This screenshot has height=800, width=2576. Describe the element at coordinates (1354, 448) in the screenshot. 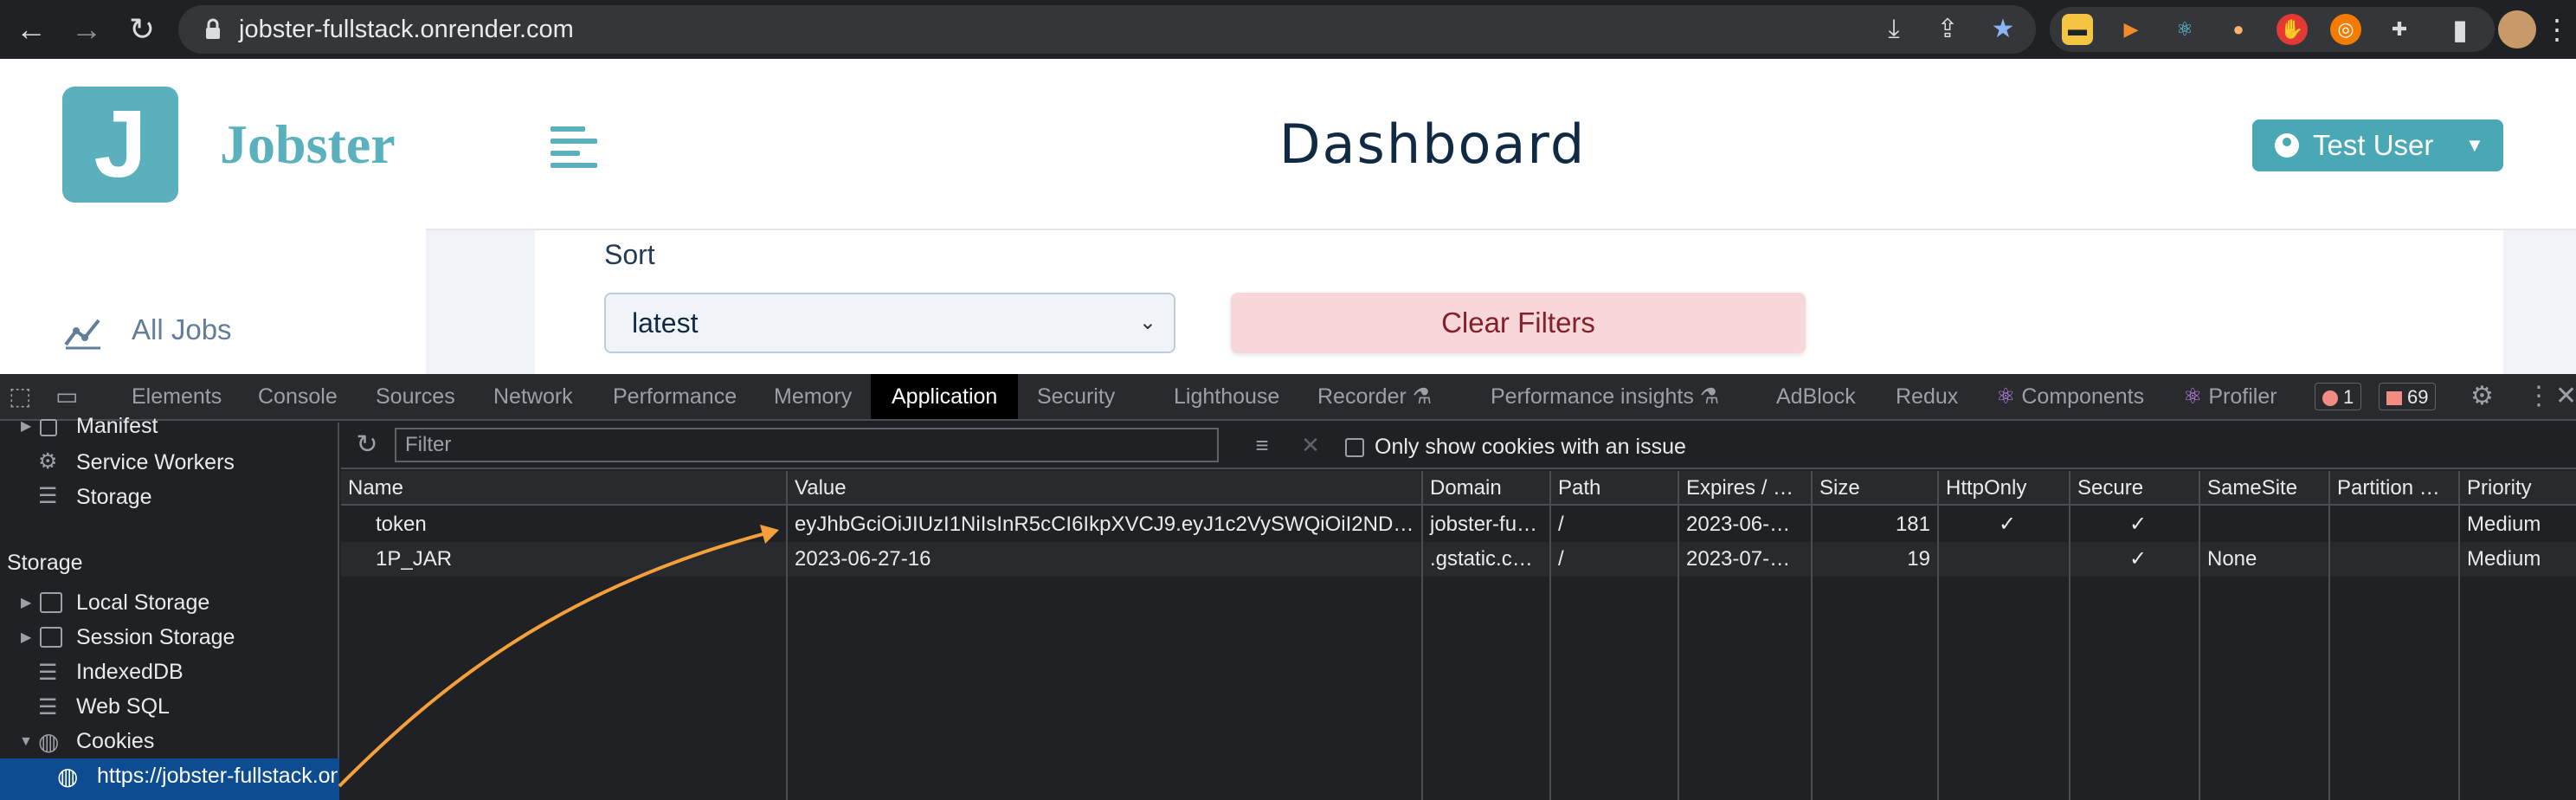

I see `checkbox-box` at that location.